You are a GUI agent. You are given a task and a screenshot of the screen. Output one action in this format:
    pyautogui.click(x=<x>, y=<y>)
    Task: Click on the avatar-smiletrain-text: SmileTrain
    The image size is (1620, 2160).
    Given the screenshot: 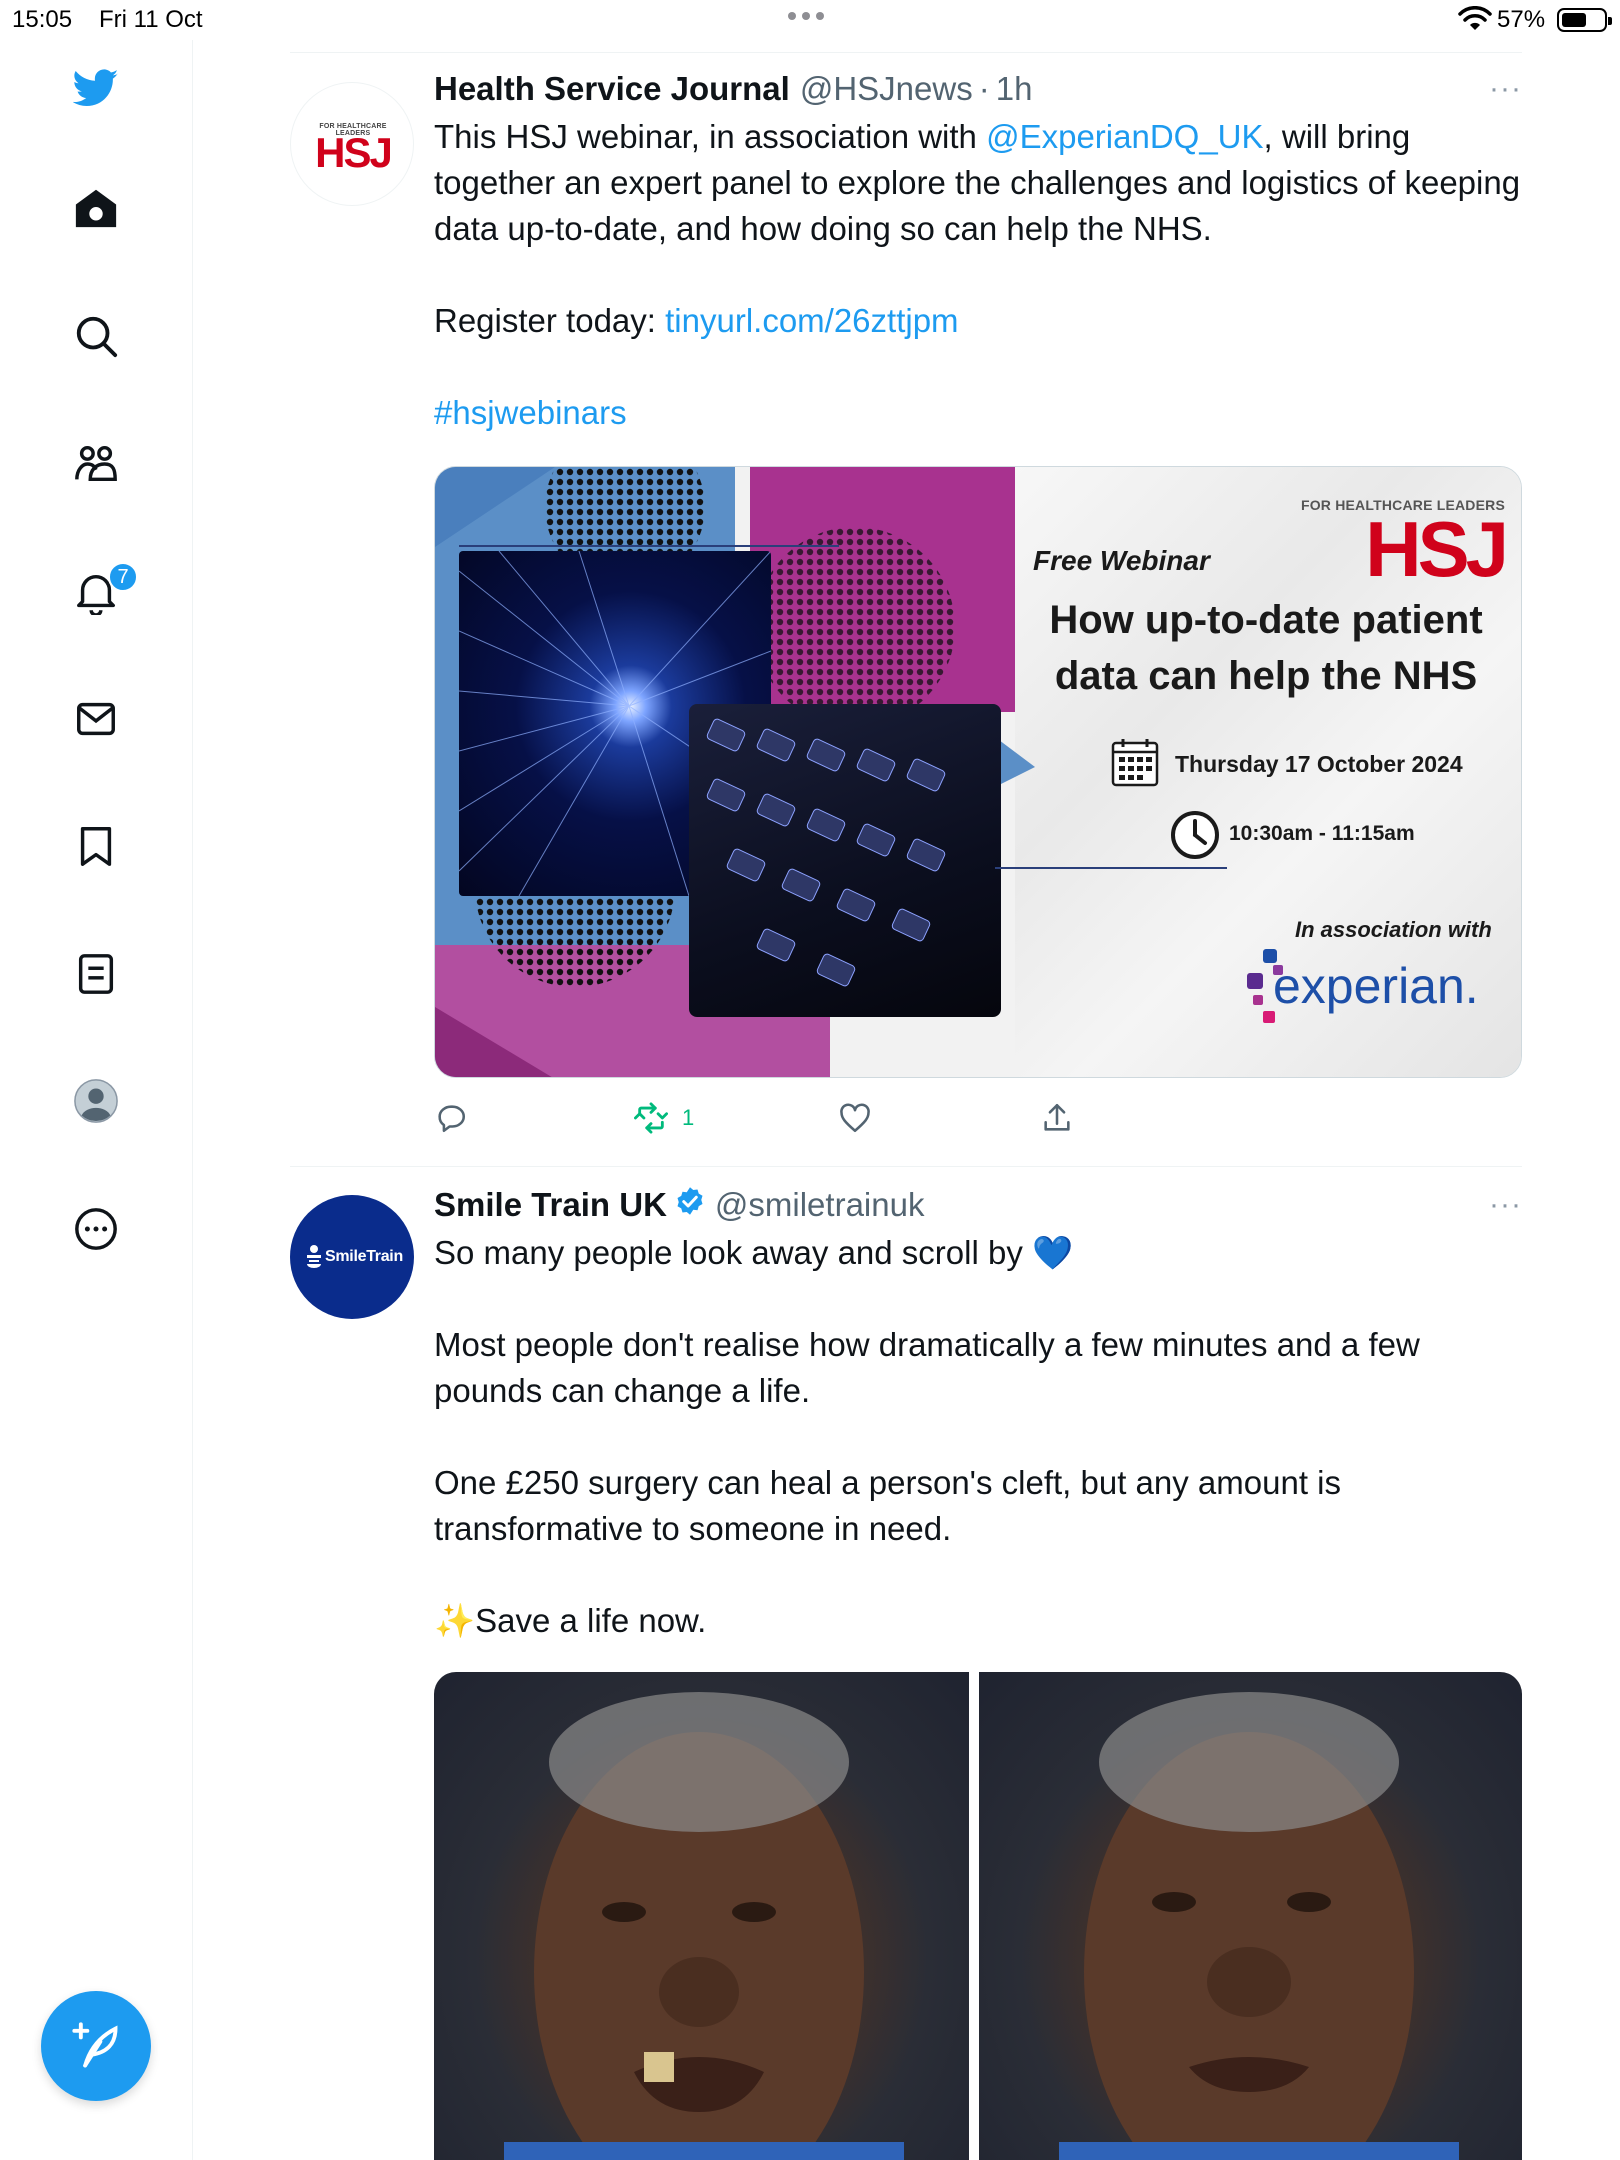 What is the action you would take?
    pyautogui.click(x=364, y=1256)
    